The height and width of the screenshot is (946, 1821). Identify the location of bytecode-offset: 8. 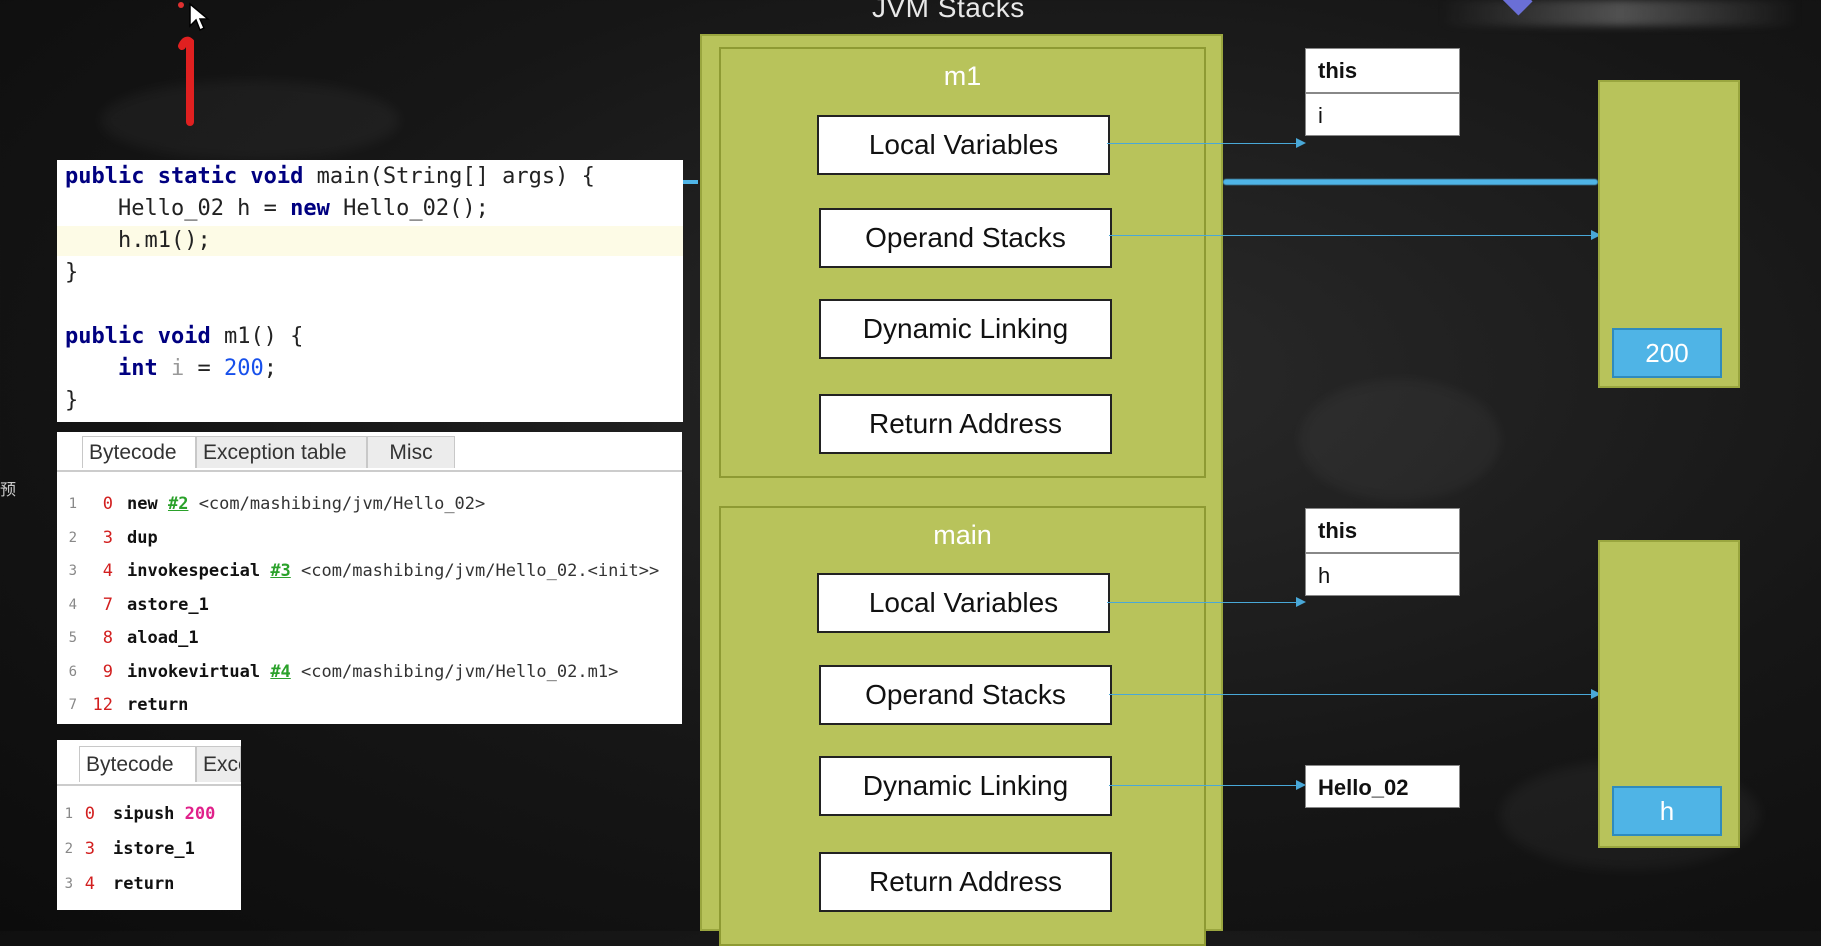
(107, 638).